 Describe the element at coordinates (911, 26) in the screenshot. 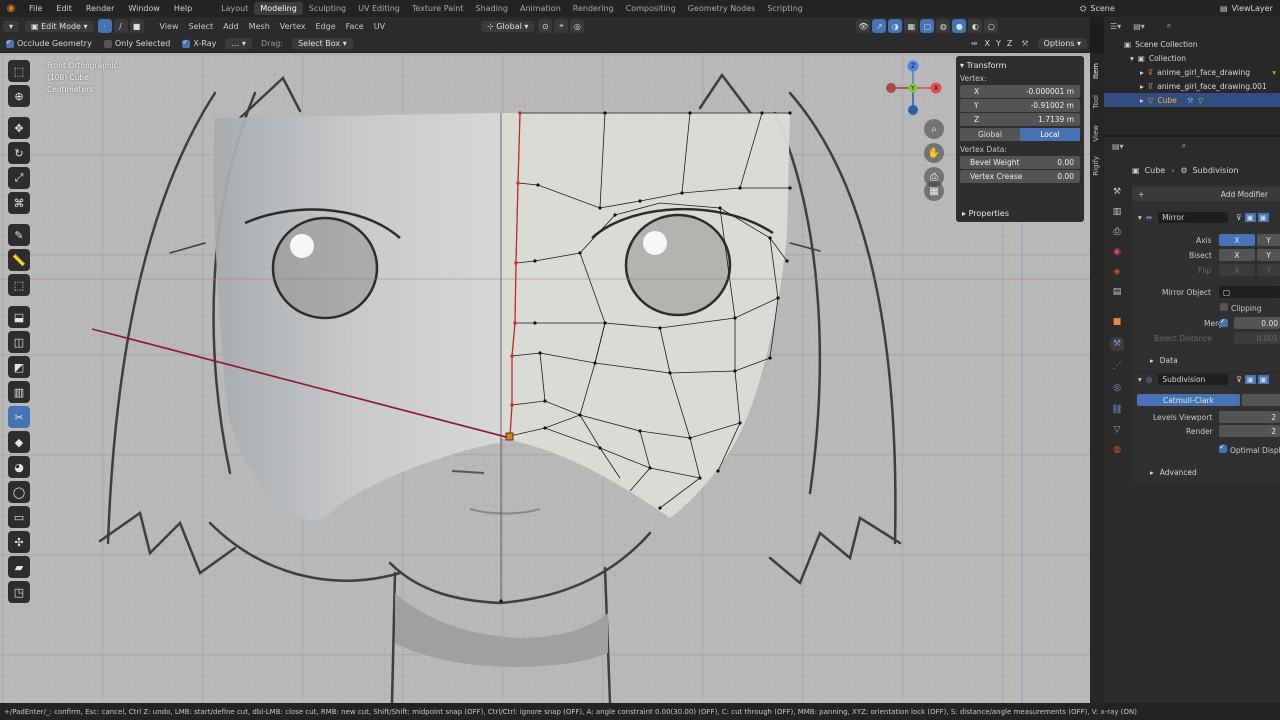

I see `mesh-edit-overlay-icon: ▦` at that location.